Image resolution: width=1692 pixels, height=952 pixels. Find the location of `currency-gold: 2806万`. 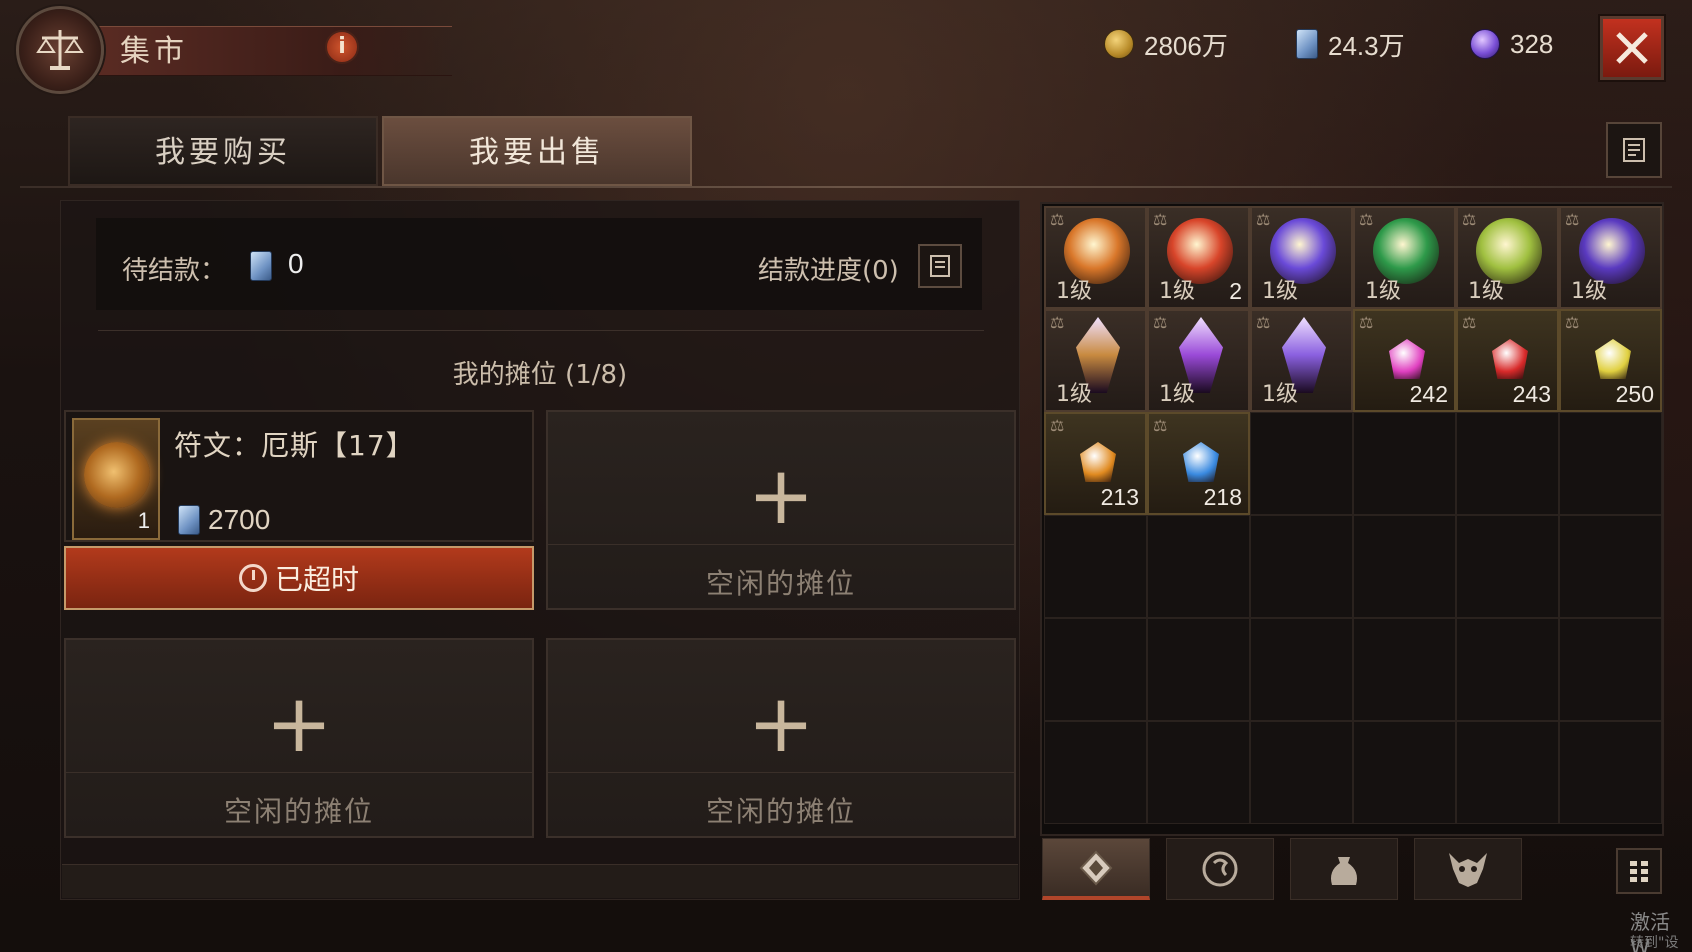

currency-gold: 2806万 is located at coordinates (1166, 44).